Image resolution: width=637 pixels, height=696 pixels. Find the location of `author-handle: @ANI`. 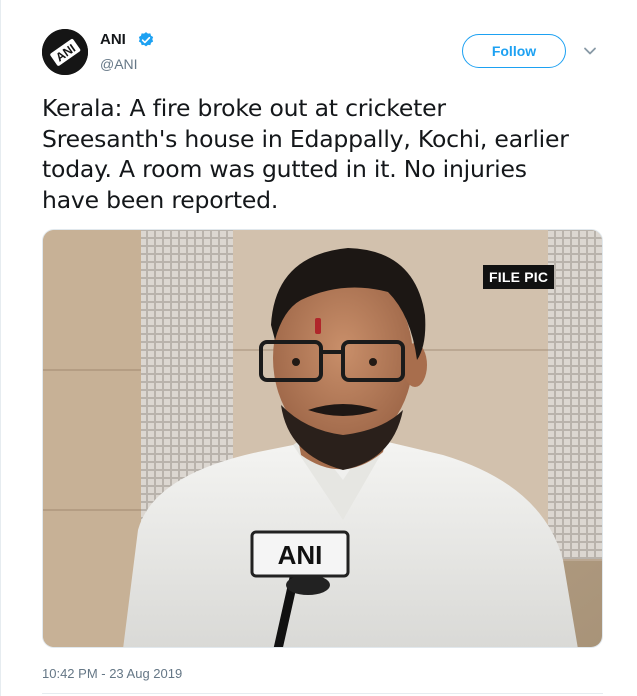

author-handle: @ANI is located at coordinates (119, 64).